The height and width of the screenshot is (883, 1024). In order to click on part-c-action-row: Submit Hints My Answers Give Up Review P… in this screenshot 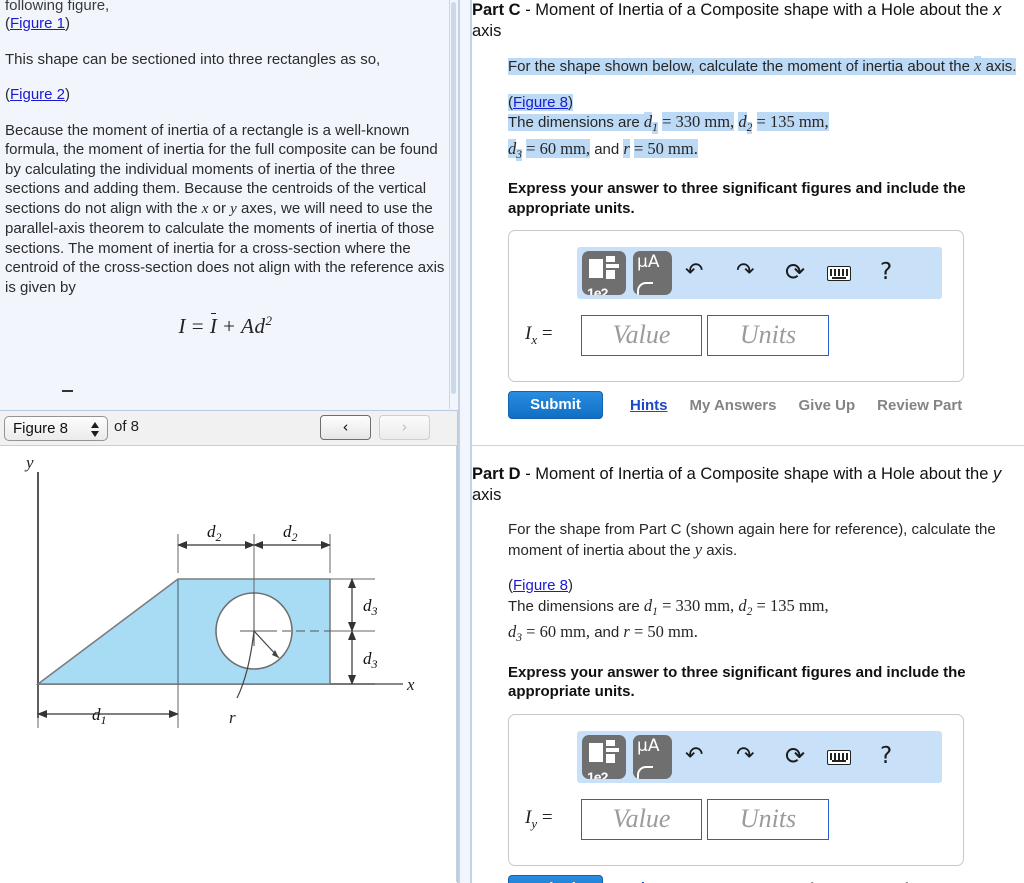, I will do `click(766, 405)`.